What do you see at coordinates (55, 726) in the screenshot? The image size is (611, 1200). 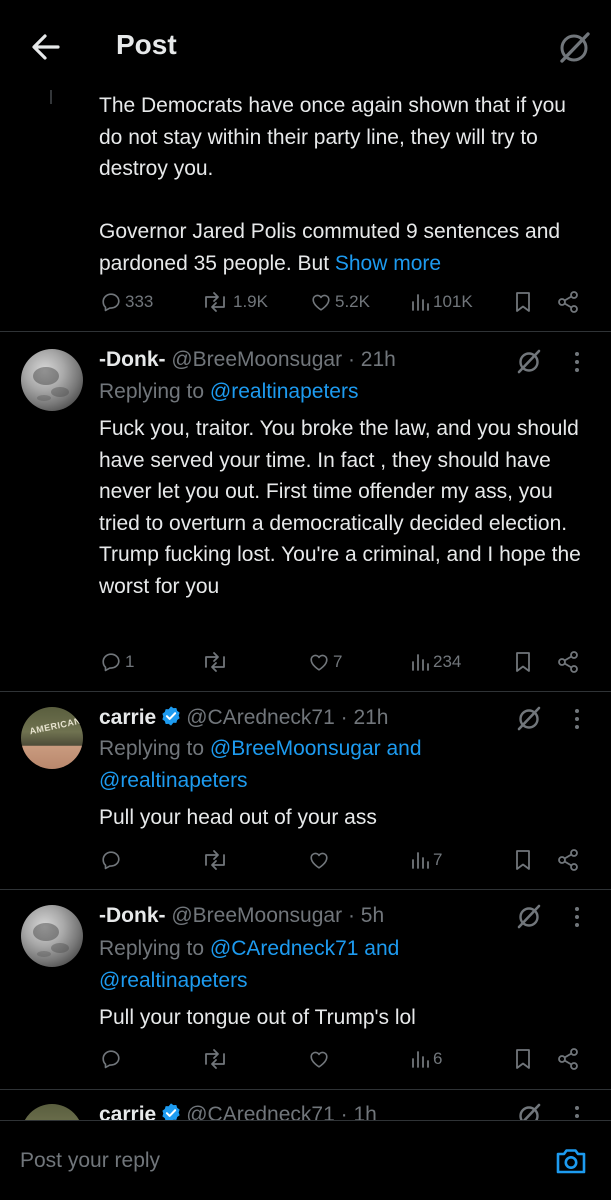 I see `avatar-cap-text: AMERICAN` at bounding box center [55, 726].